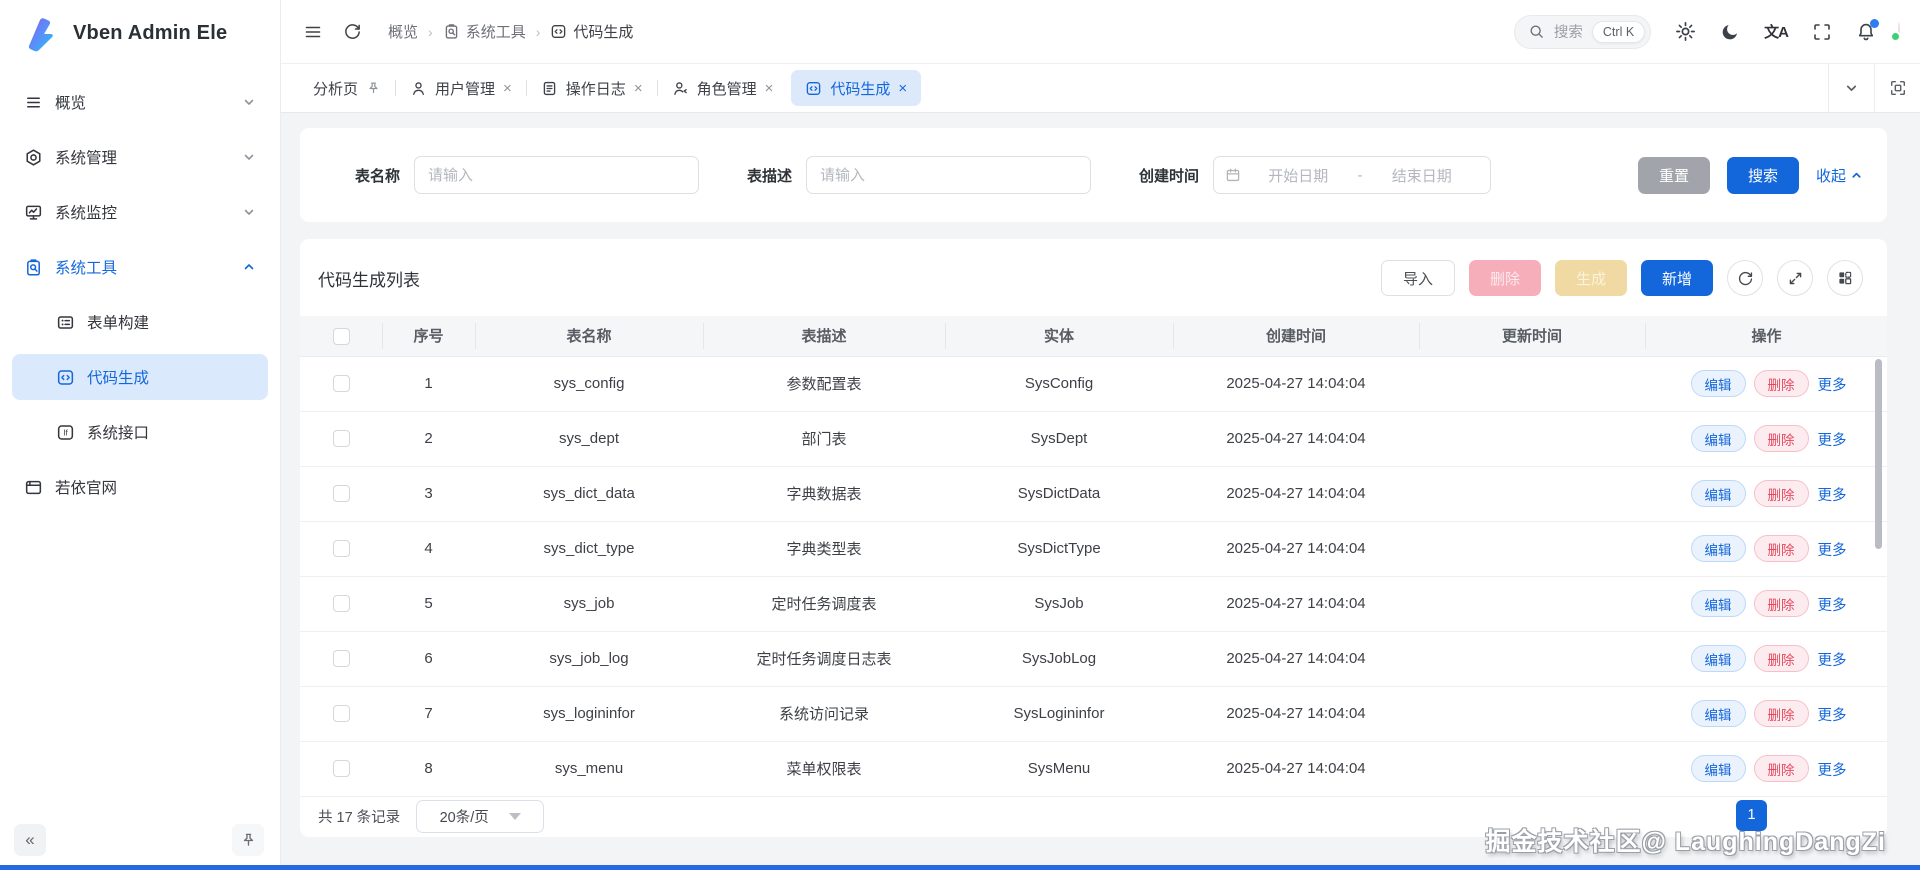  Describe the element at coordinates (949, 175) in the screenshot. I see `table-desc-input` at that location.